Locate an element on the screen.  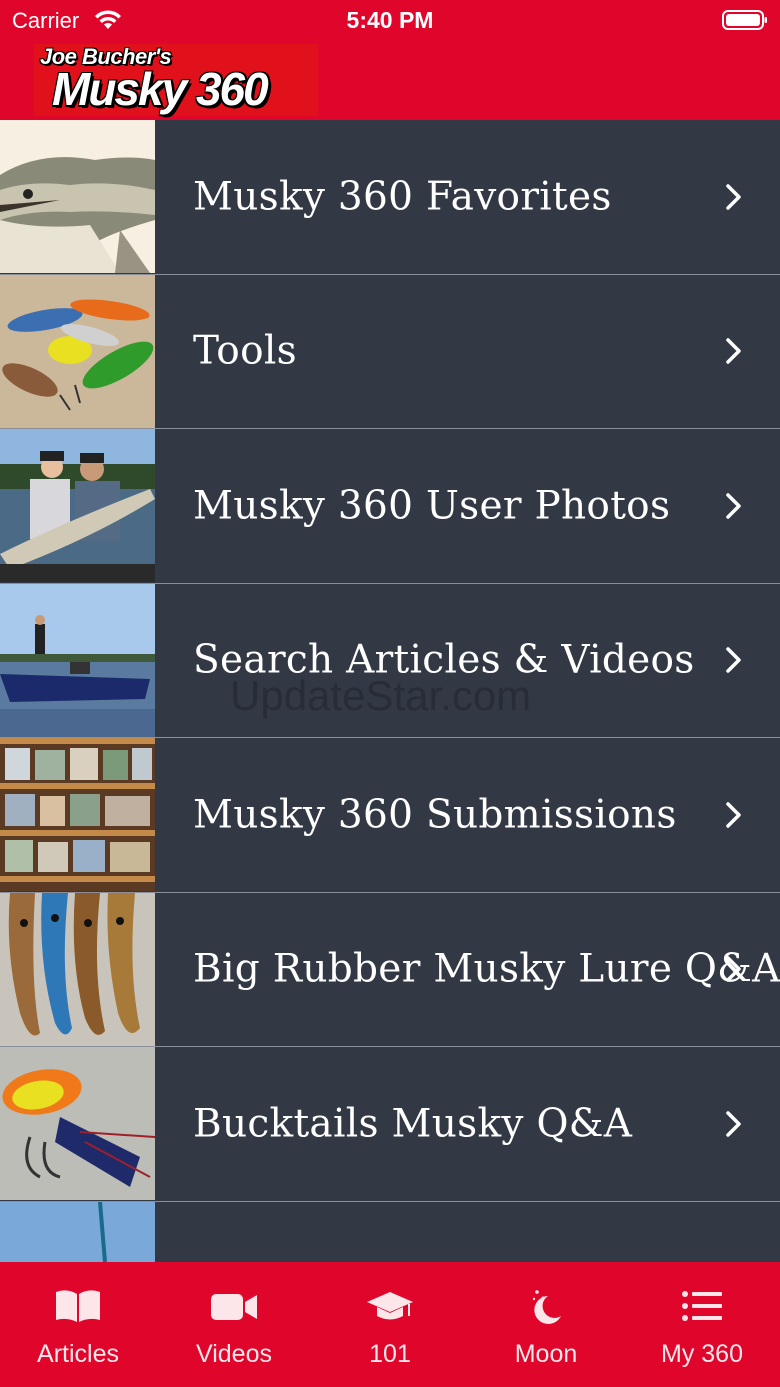
menu-item-search: Search Articles & Videos is located at coordinates (390, 660).